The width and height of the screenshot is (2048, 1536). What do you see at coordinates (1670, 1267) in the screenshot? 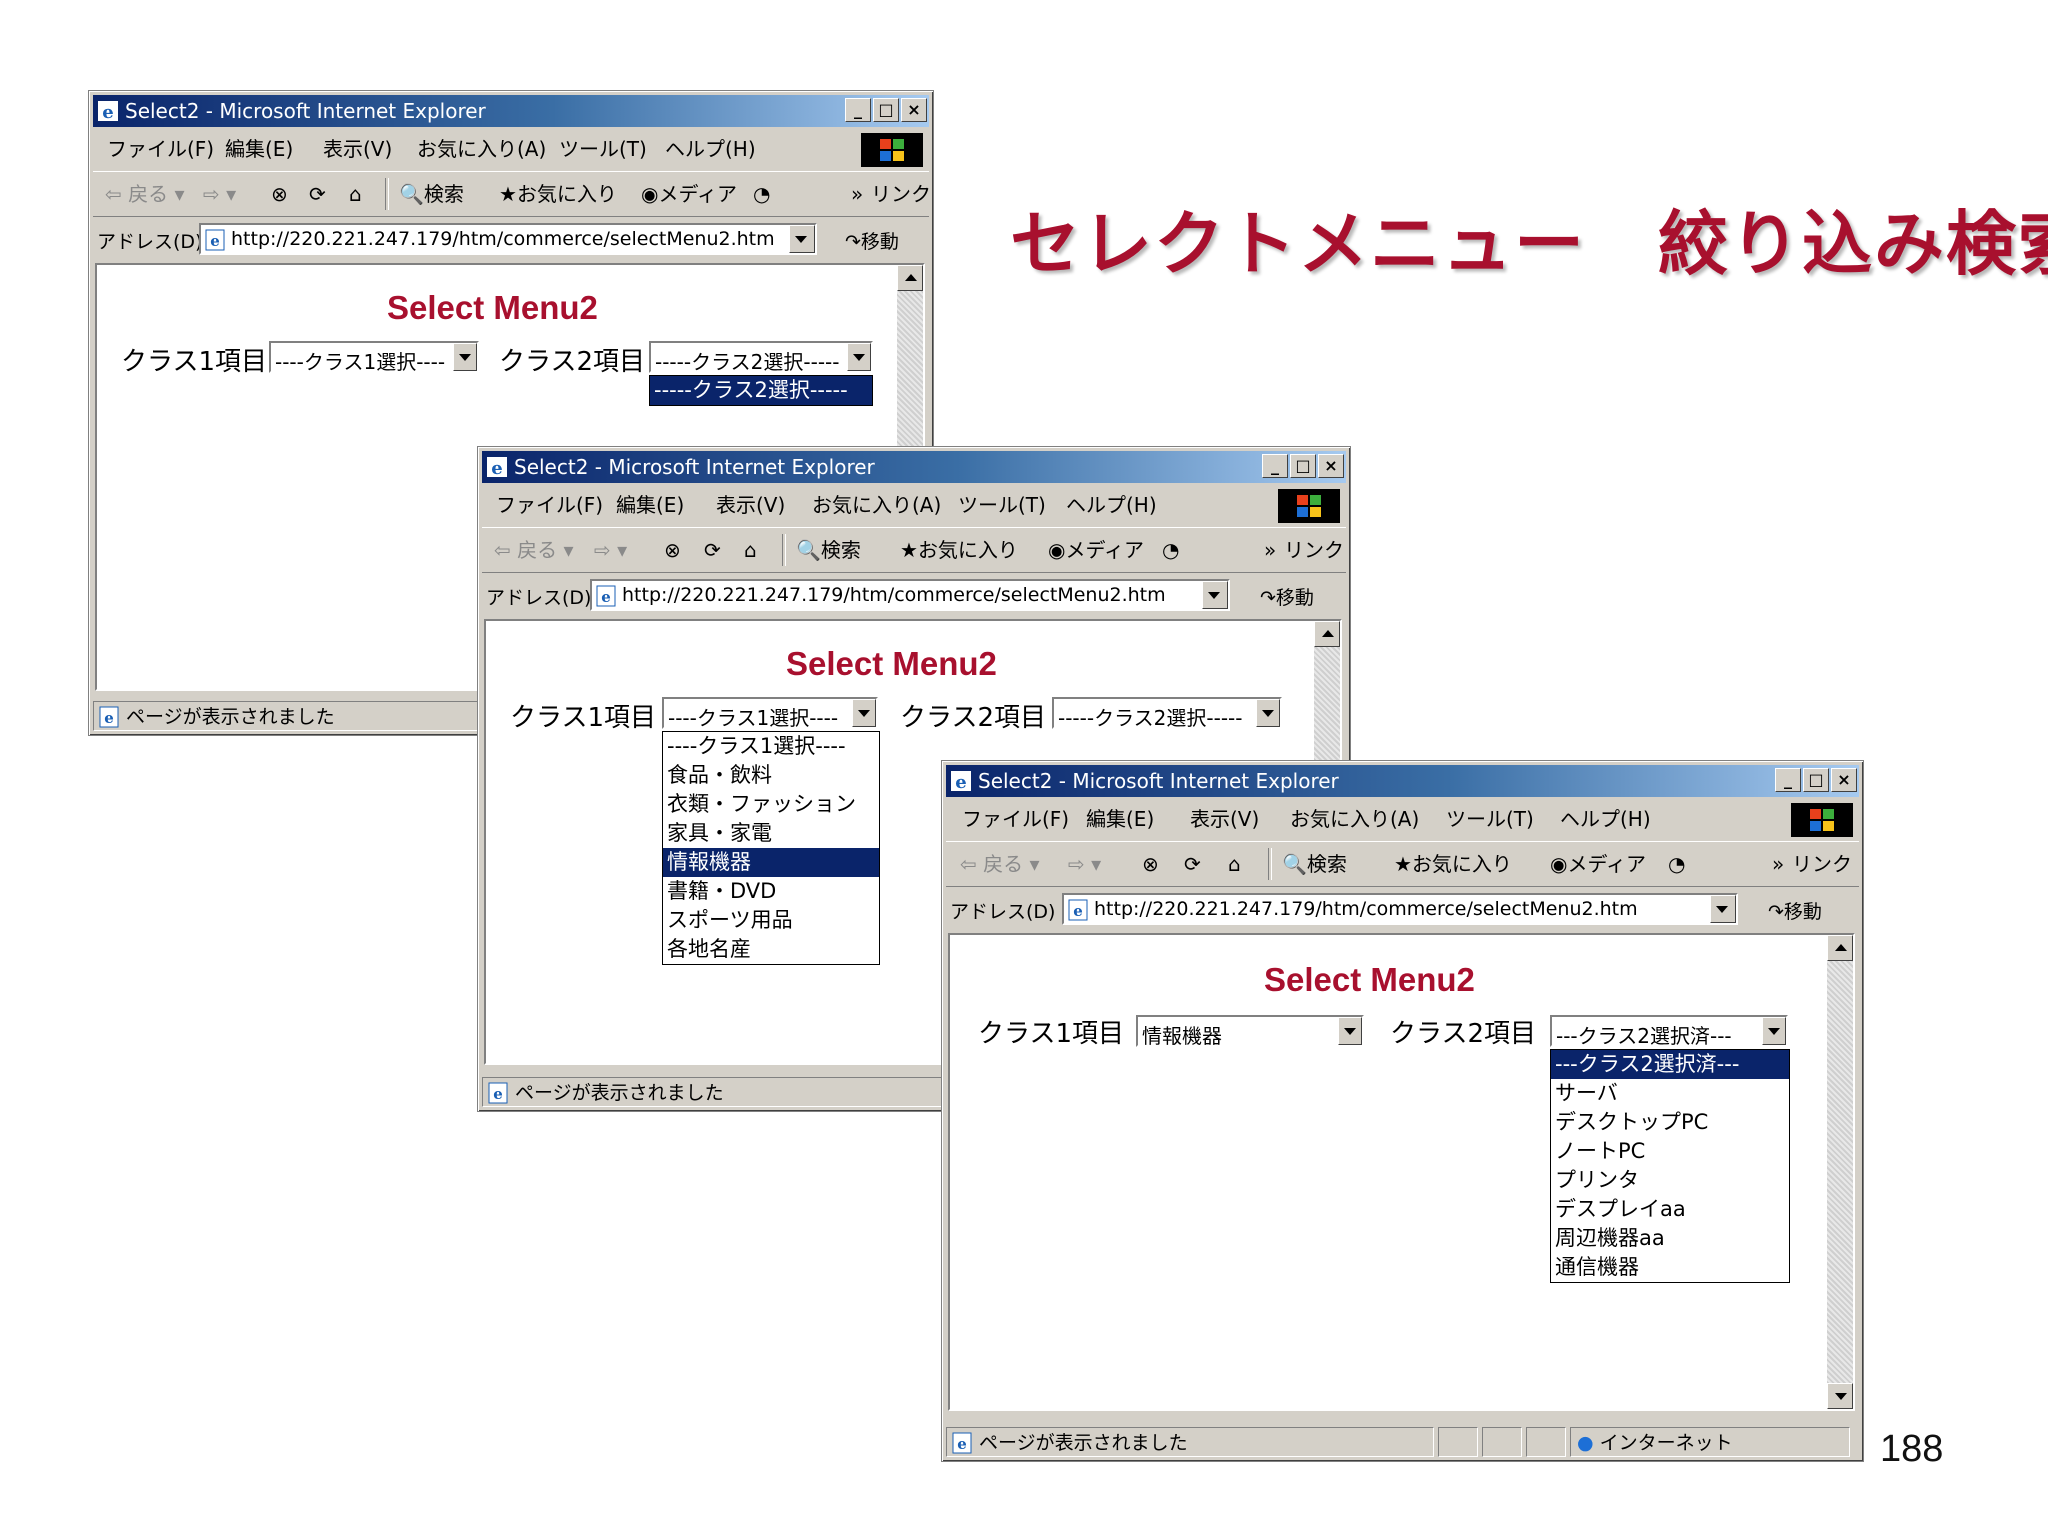
I see `dropdown-option: 通信機器` at bounding box center [1670, 1267].